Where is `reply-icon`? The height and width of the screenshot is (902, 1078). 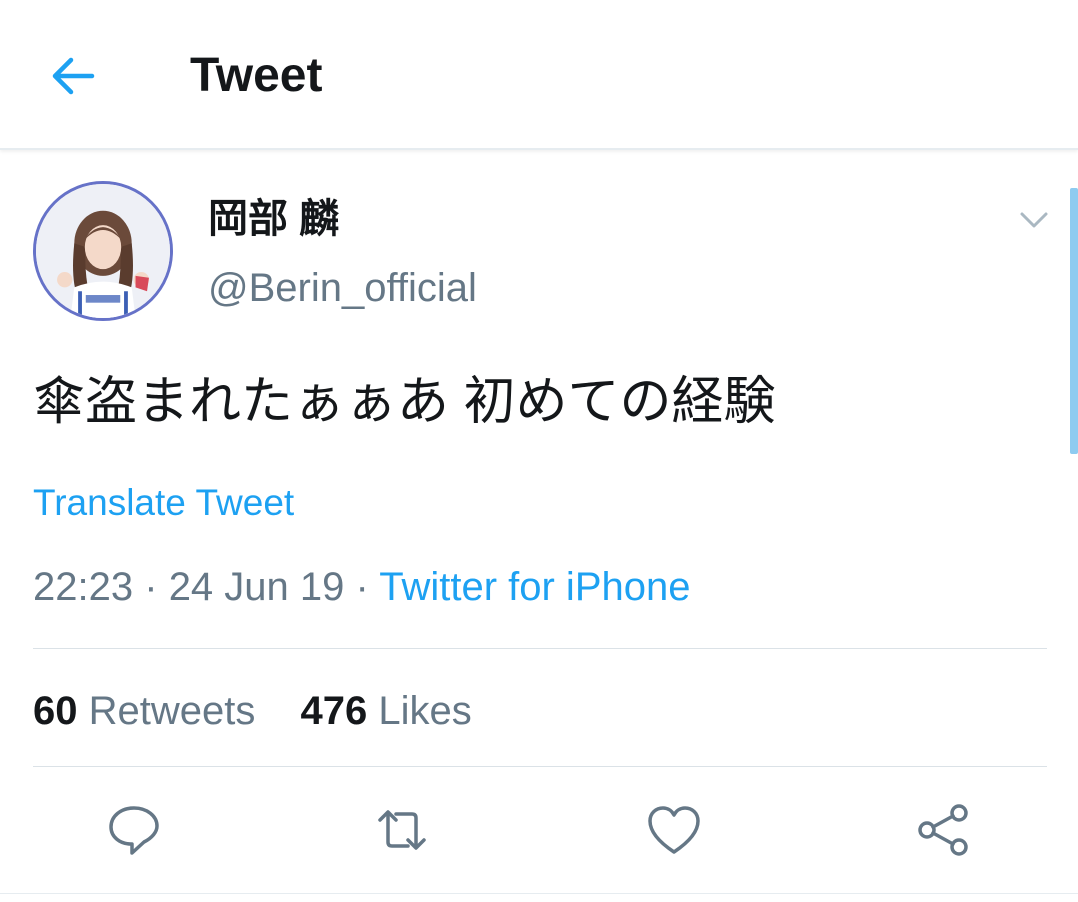
reply-icon is located at coordinates (134, 830).